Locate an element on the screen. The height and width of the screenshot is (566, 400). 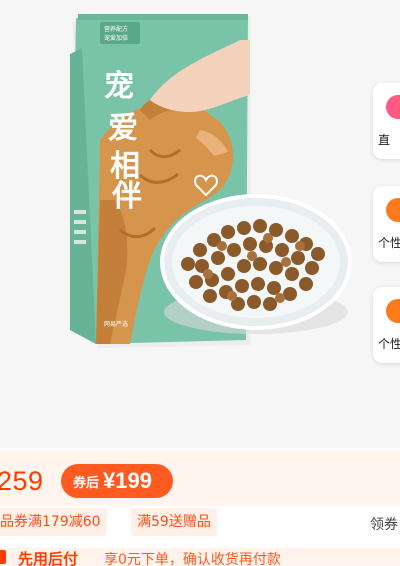
coupon-price-label: 券后 is located at coordinates (86, 483).